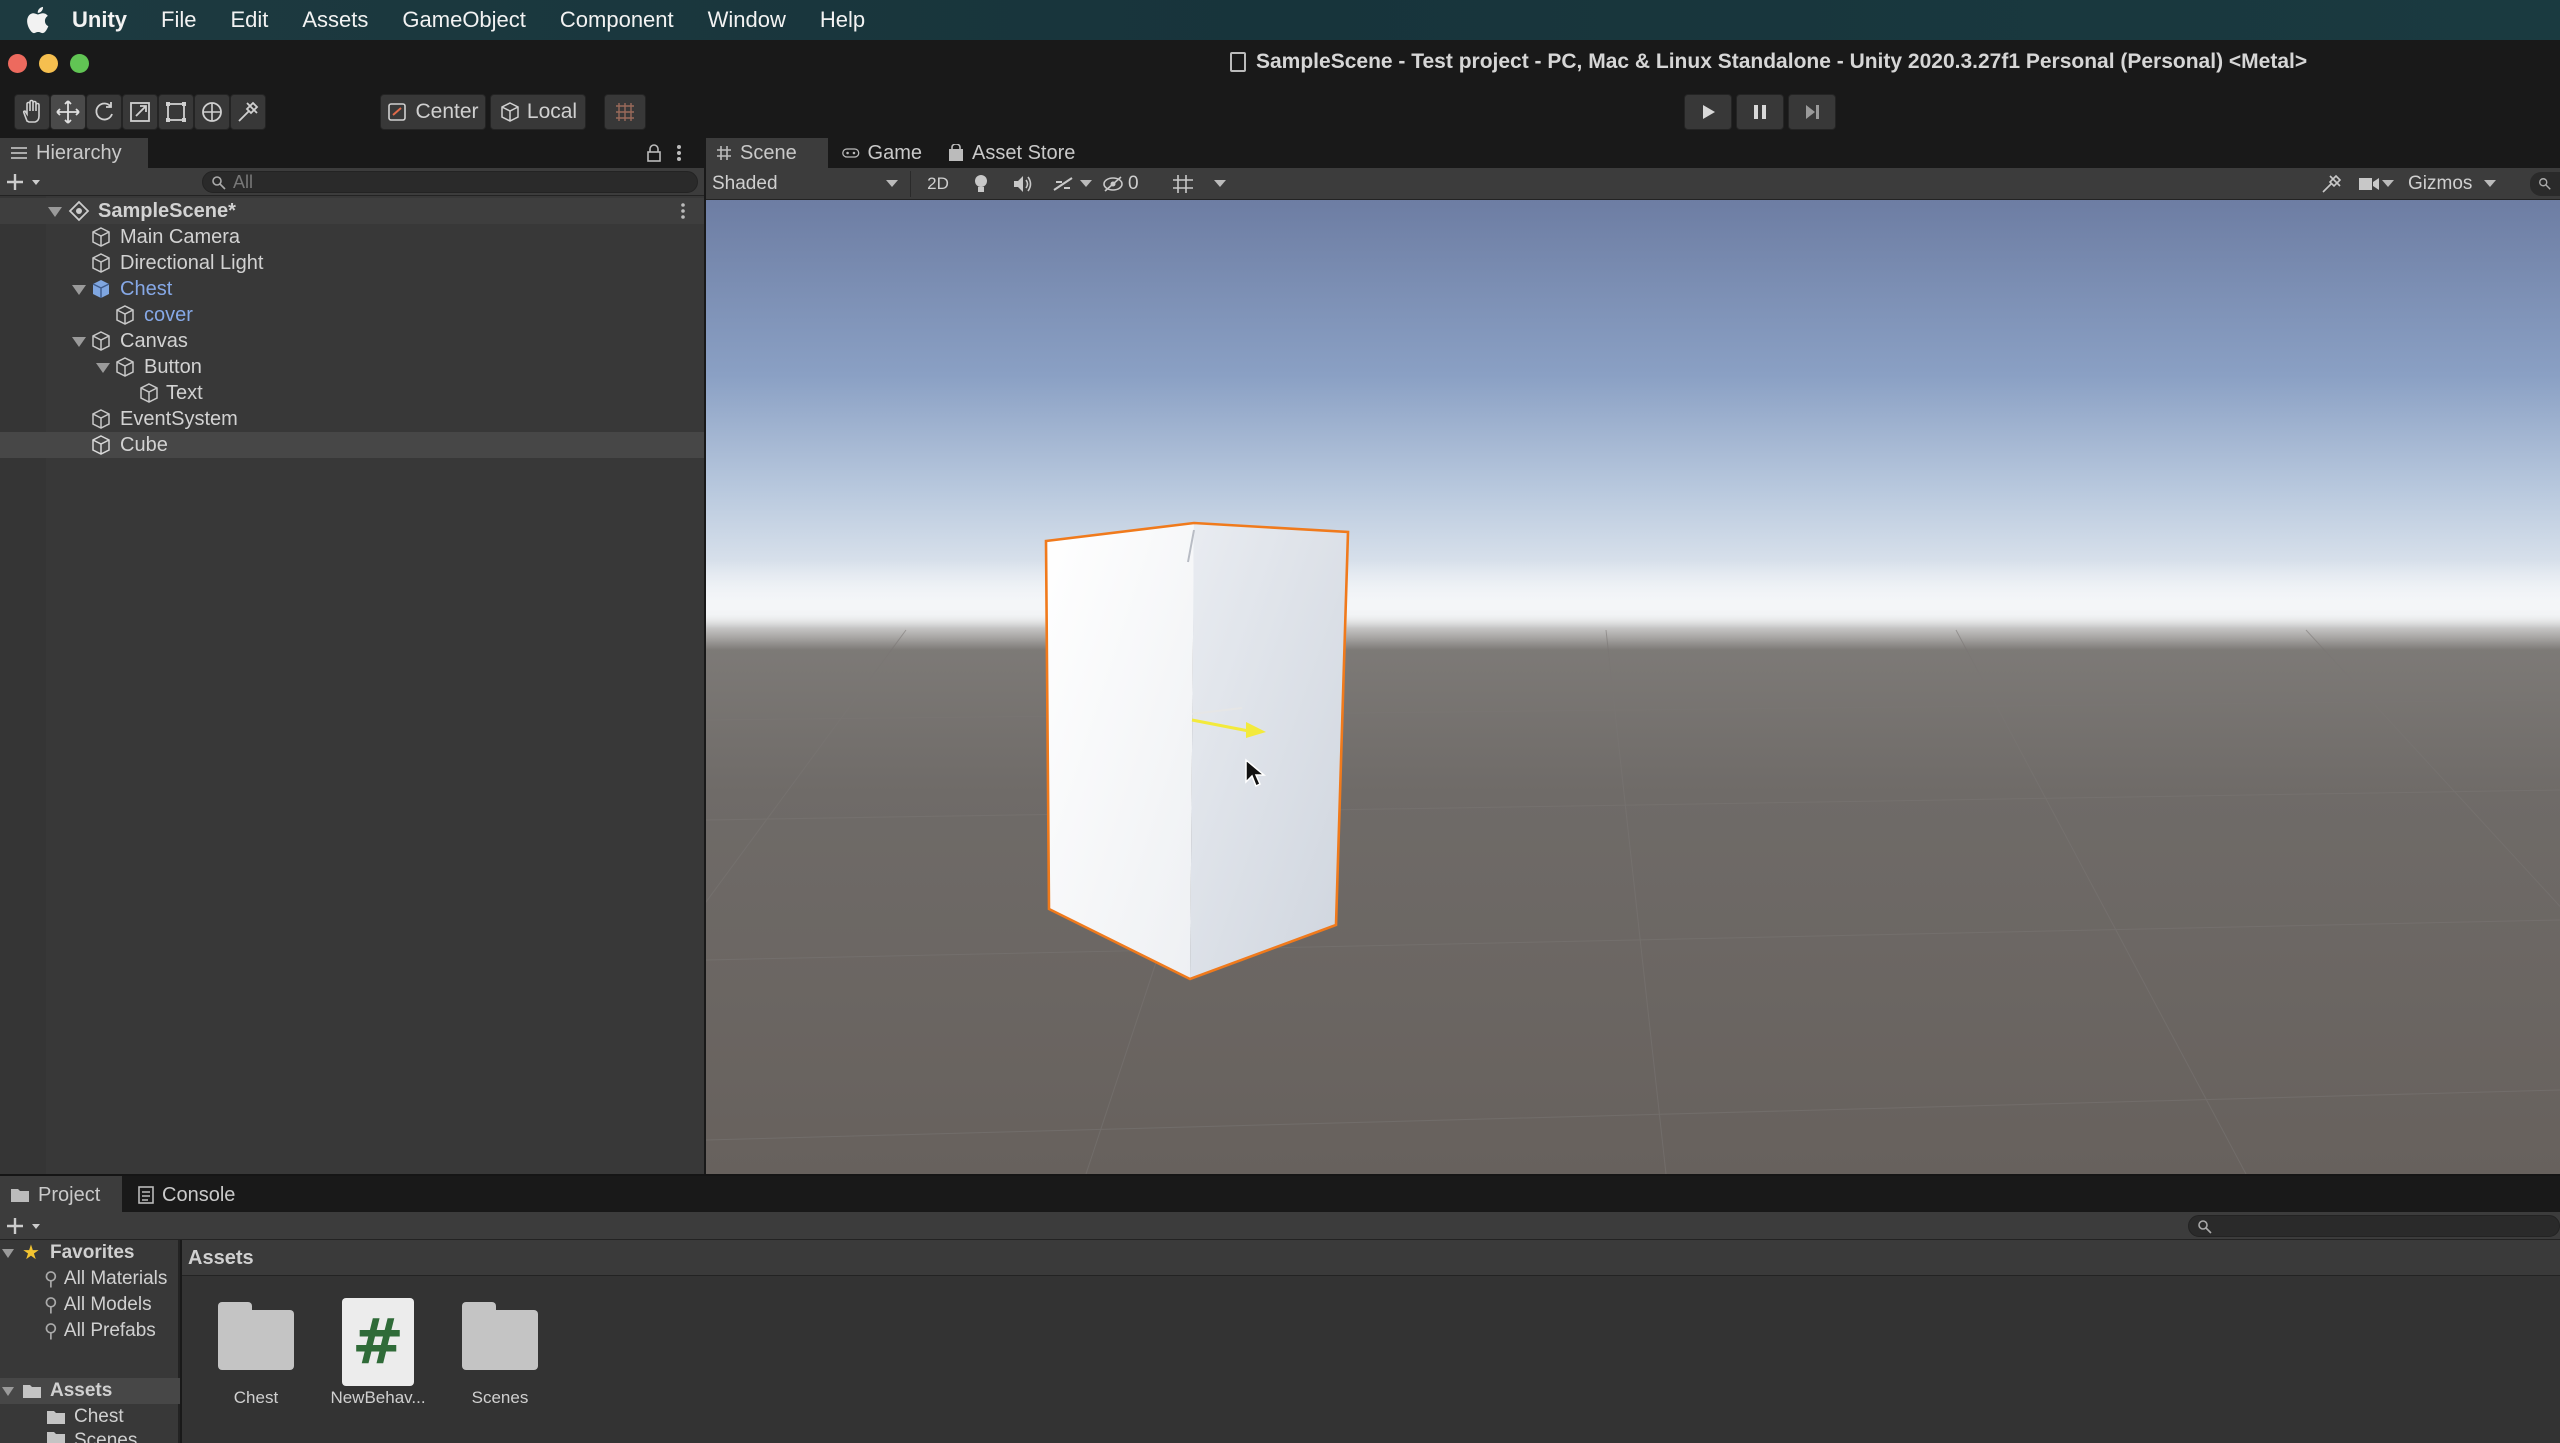 This screenshot has width=2560, height=1443. I want to click on chevron-down-icon, so click(2490, 183).